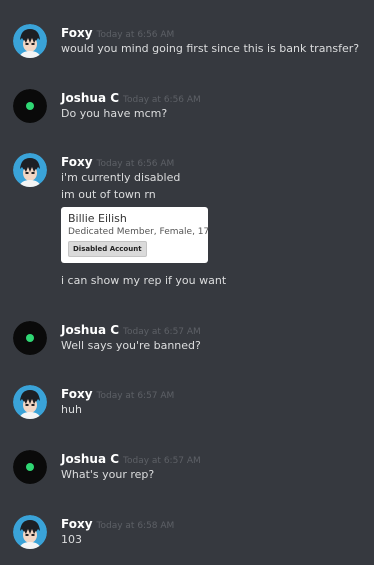 The height and width of the screenshot is (565, 374). I want to click on message-text: Well says you're banned?, so click(131, 345).